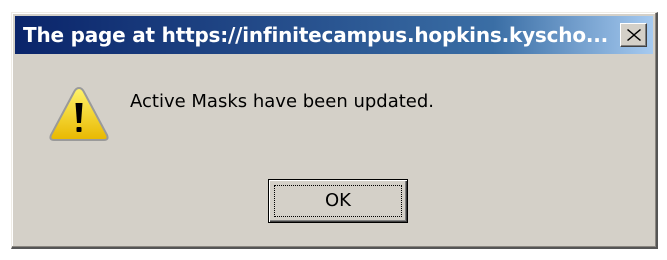 The width and height of the screenshot is (667, 260). I want to click on warning-icon, so click(79, 113).